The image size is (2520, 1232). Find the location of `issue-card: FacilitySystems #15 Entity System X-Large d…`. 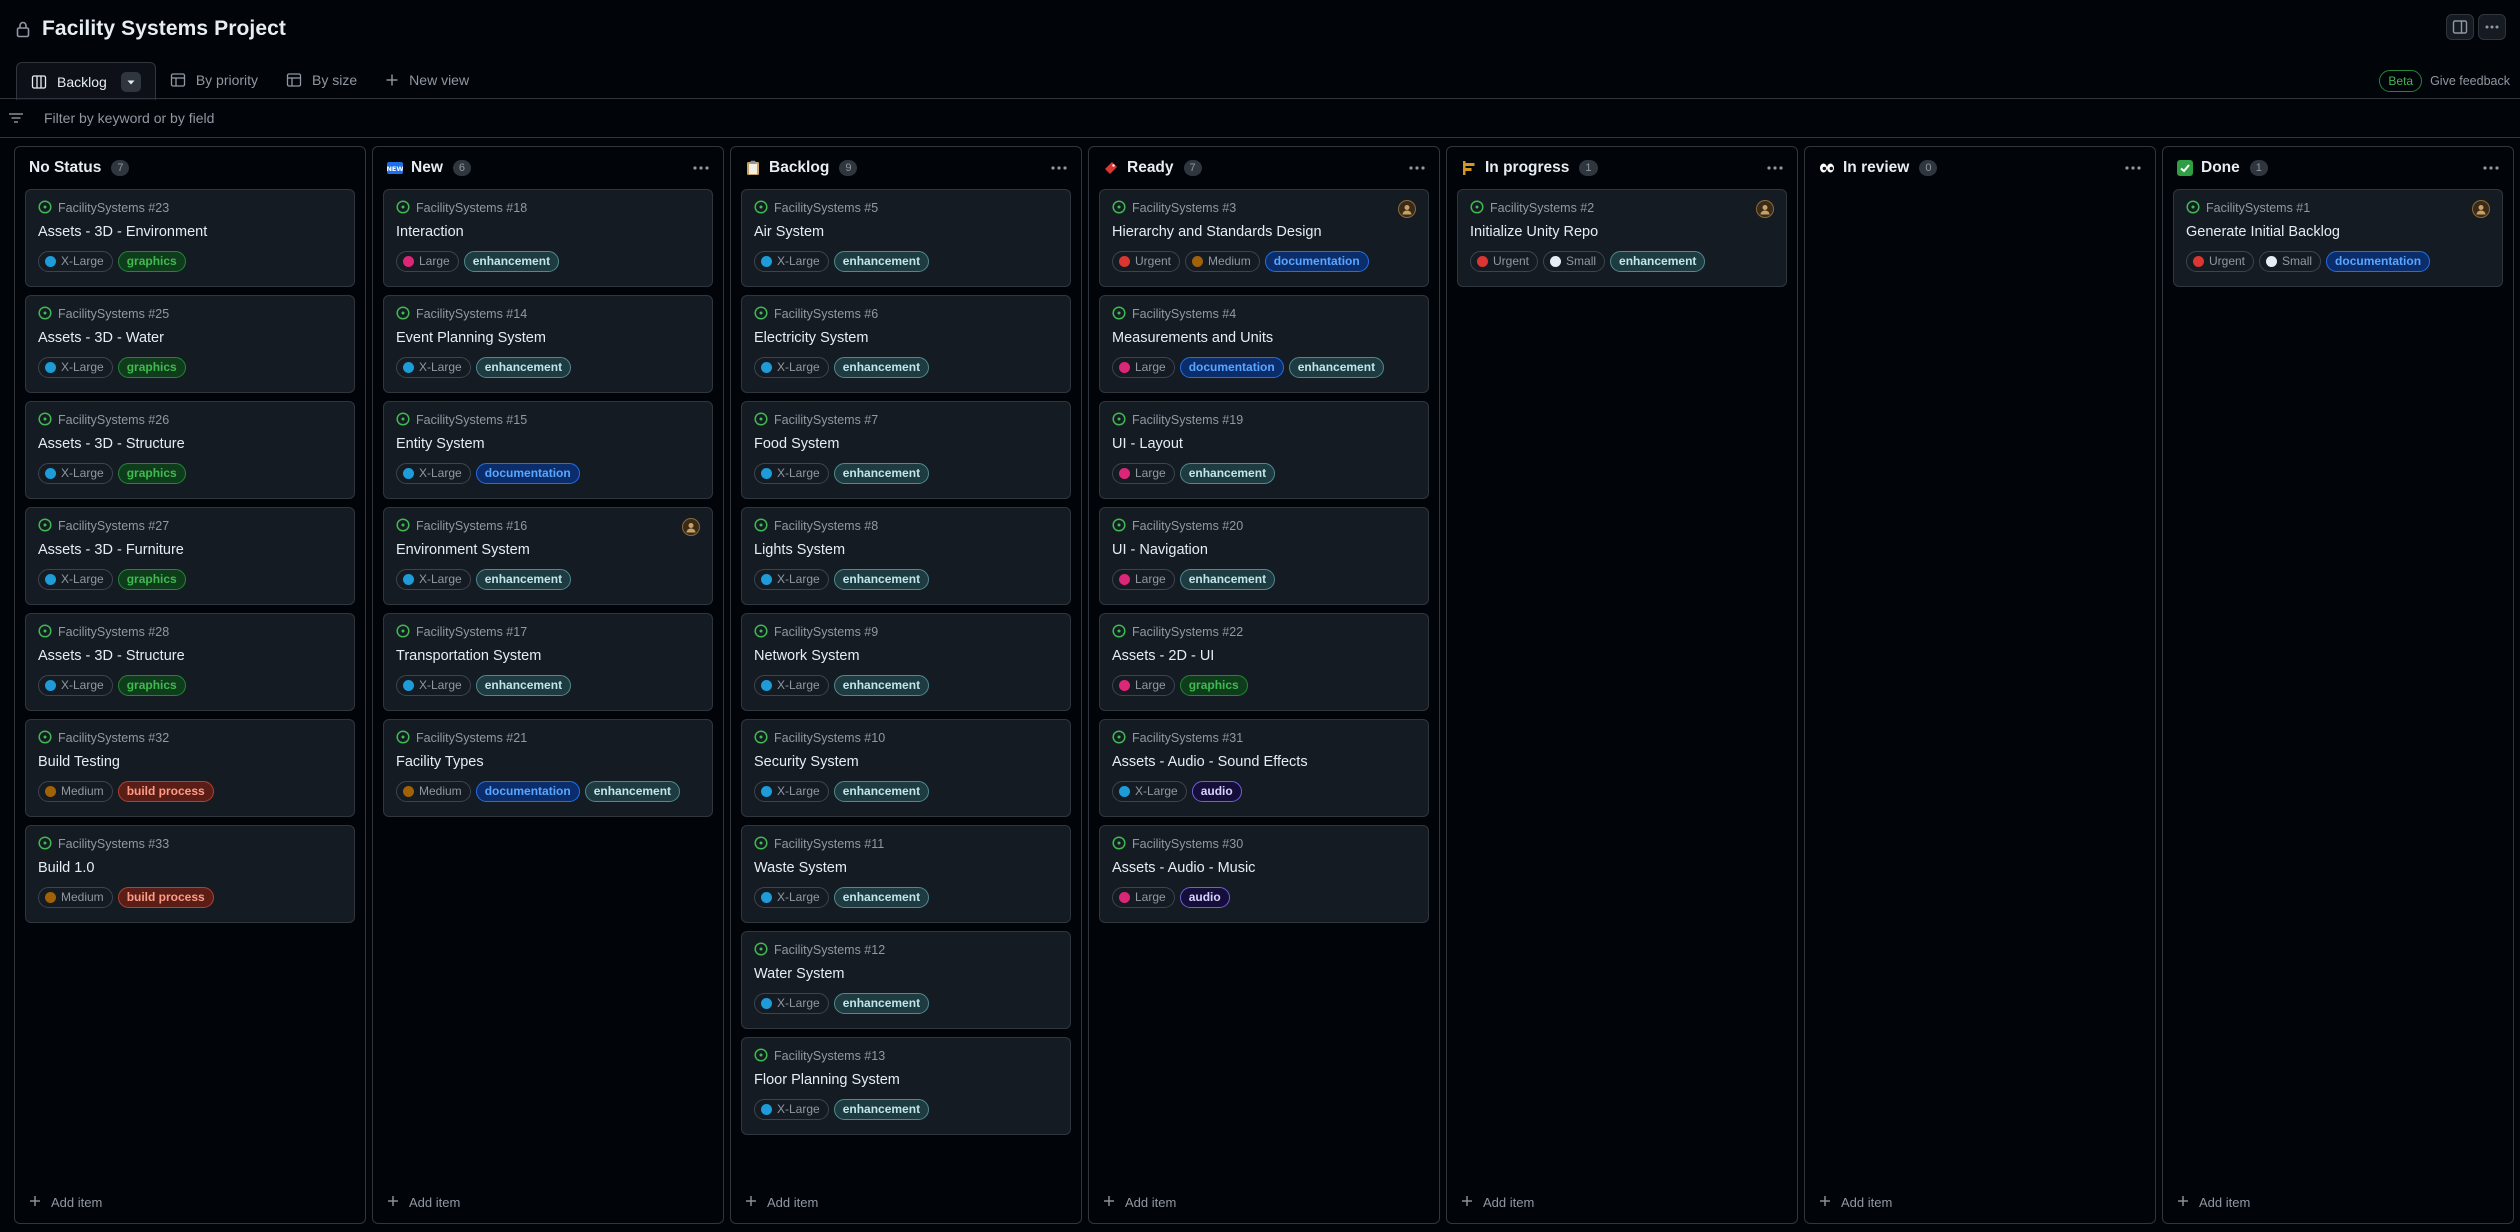

issue-card: FacilitySystems #15 Entity System X-Large d… is located at coordinates (548, 450).